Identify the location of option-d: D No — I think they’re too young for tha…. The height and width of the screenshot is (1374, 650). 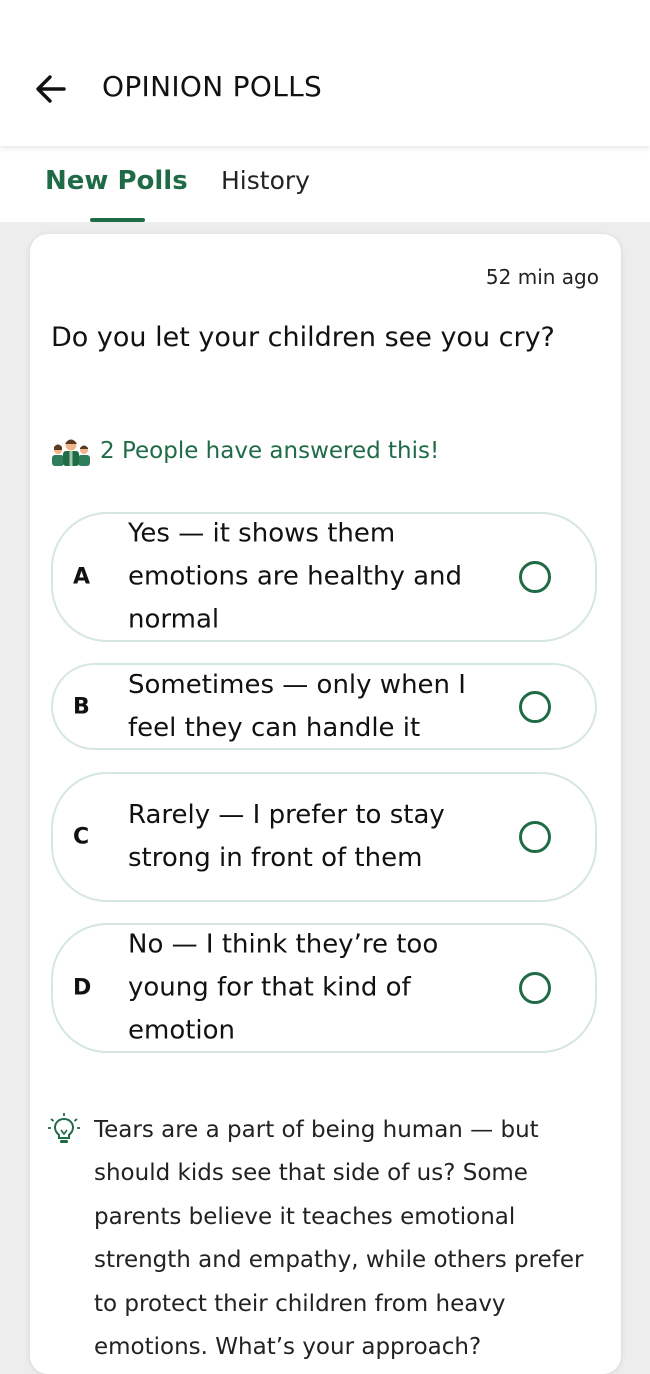
(324, 988).